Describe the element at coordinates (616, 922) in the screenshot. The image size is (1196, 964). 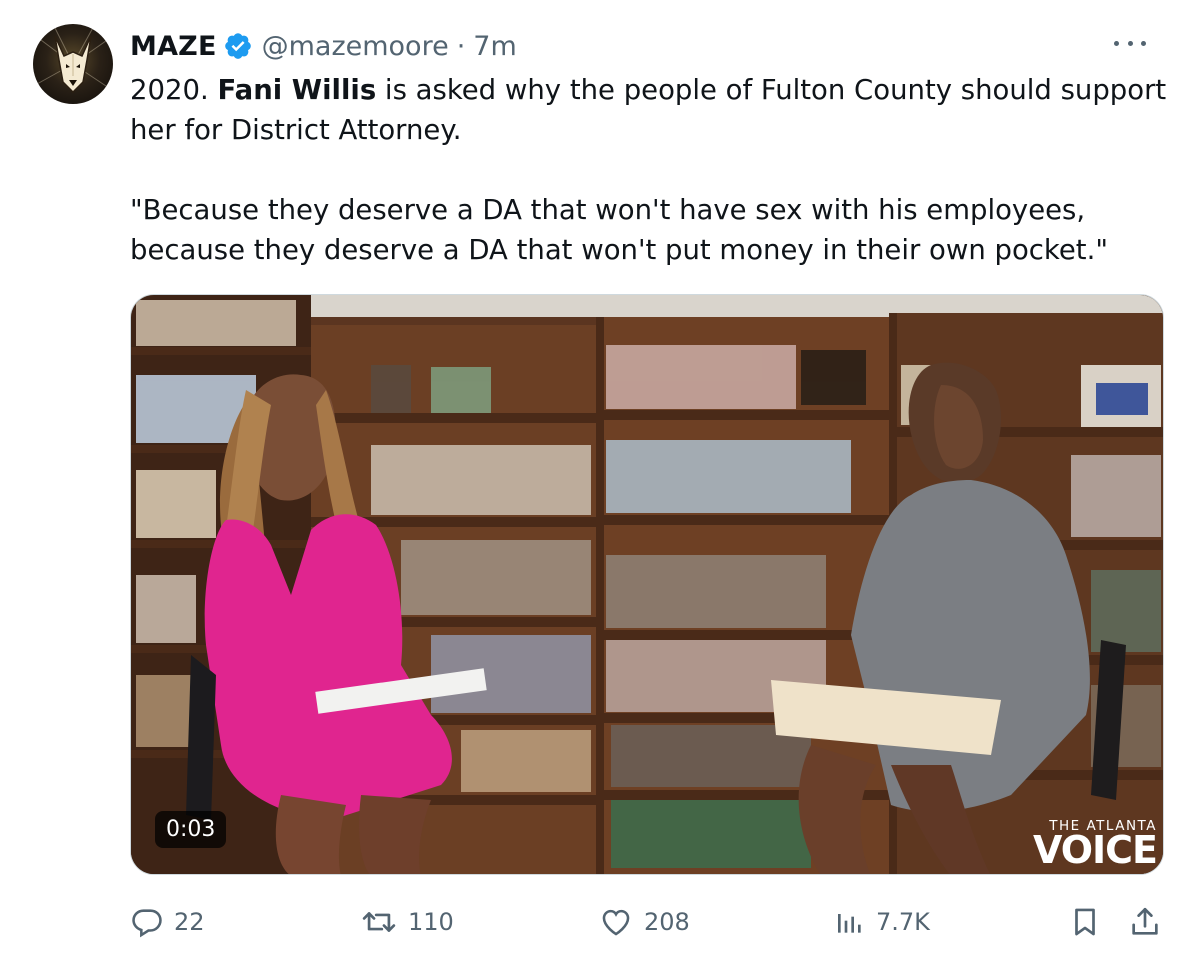
I see `like-icon` at that location.